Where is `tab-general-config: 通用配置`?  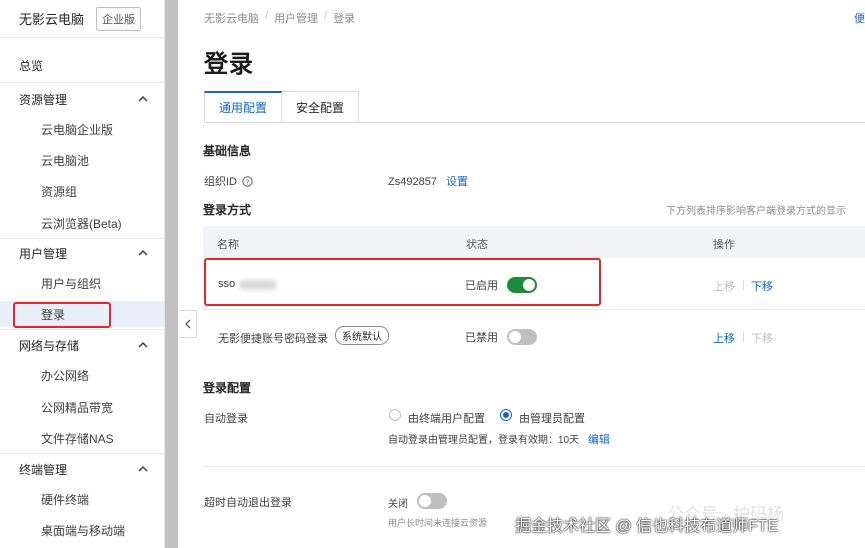 tab-general-config: 通用配置 is located at coordinates (243, 107).